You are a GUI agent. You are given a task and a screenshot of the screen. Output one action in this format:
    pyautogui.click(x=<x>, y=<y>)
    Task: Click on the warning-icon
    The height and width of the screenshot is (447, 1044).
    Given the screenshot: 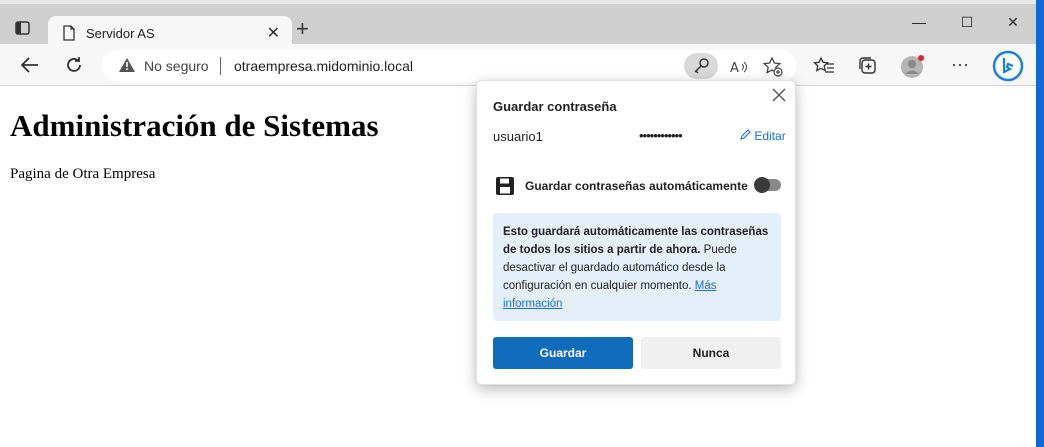 What is the action you would take?
    pyautogui.click(x=127, y=67)
    